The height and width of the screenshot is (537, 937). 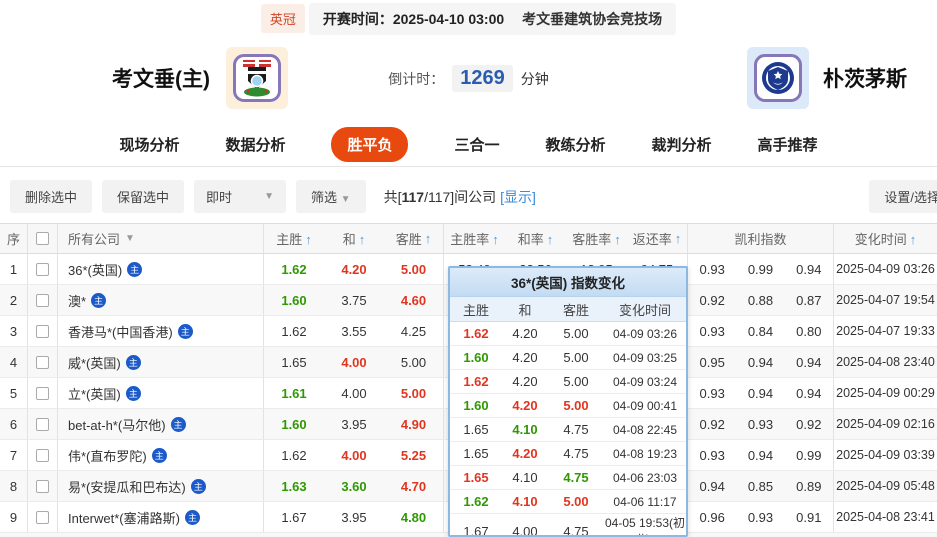 What do you see at coordinates (761, 455) in the screenshot?
I see `kelly-values: 0.93 0.94 0.99` at bounding box center [761, 455].